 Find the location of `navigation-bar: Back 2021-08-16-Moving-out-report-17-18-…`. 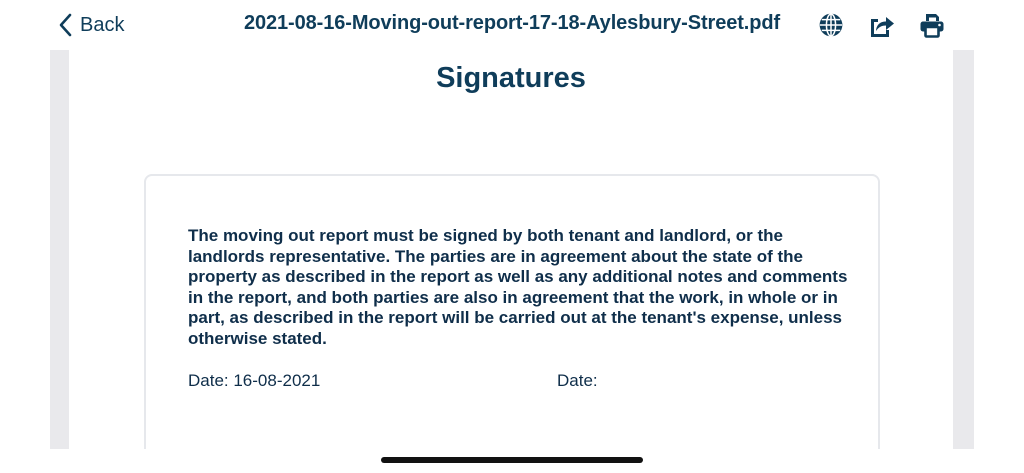

navigation-bar: Back 2021-08-16-Moving-out-report-17-18-… is located at coordinates (512, 25).